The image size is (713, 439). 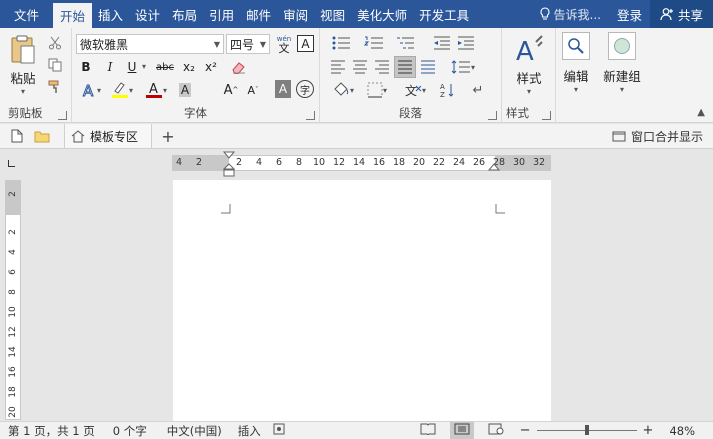 I want to click on shading-button: ▾, so click(x=343, y=90).